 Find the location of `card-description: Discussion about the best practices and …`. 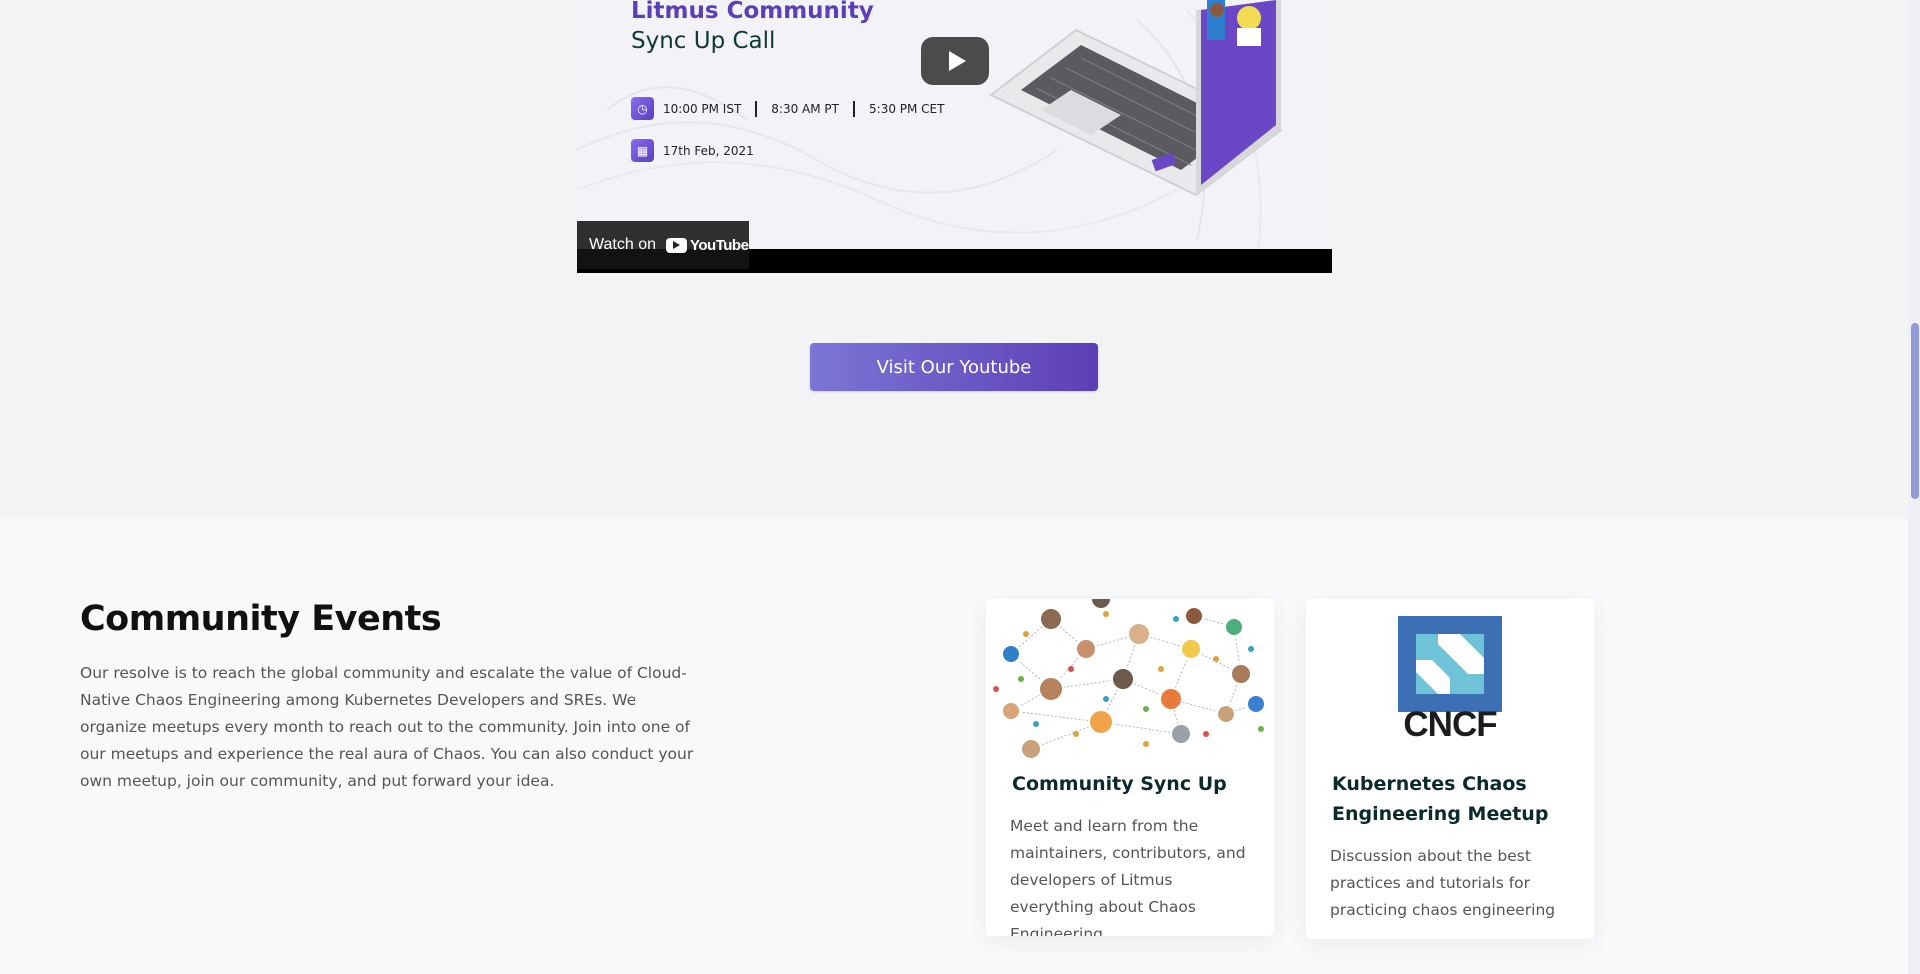

card-description: Discussion about the best practices and … is located at coordinates (1443, 883).